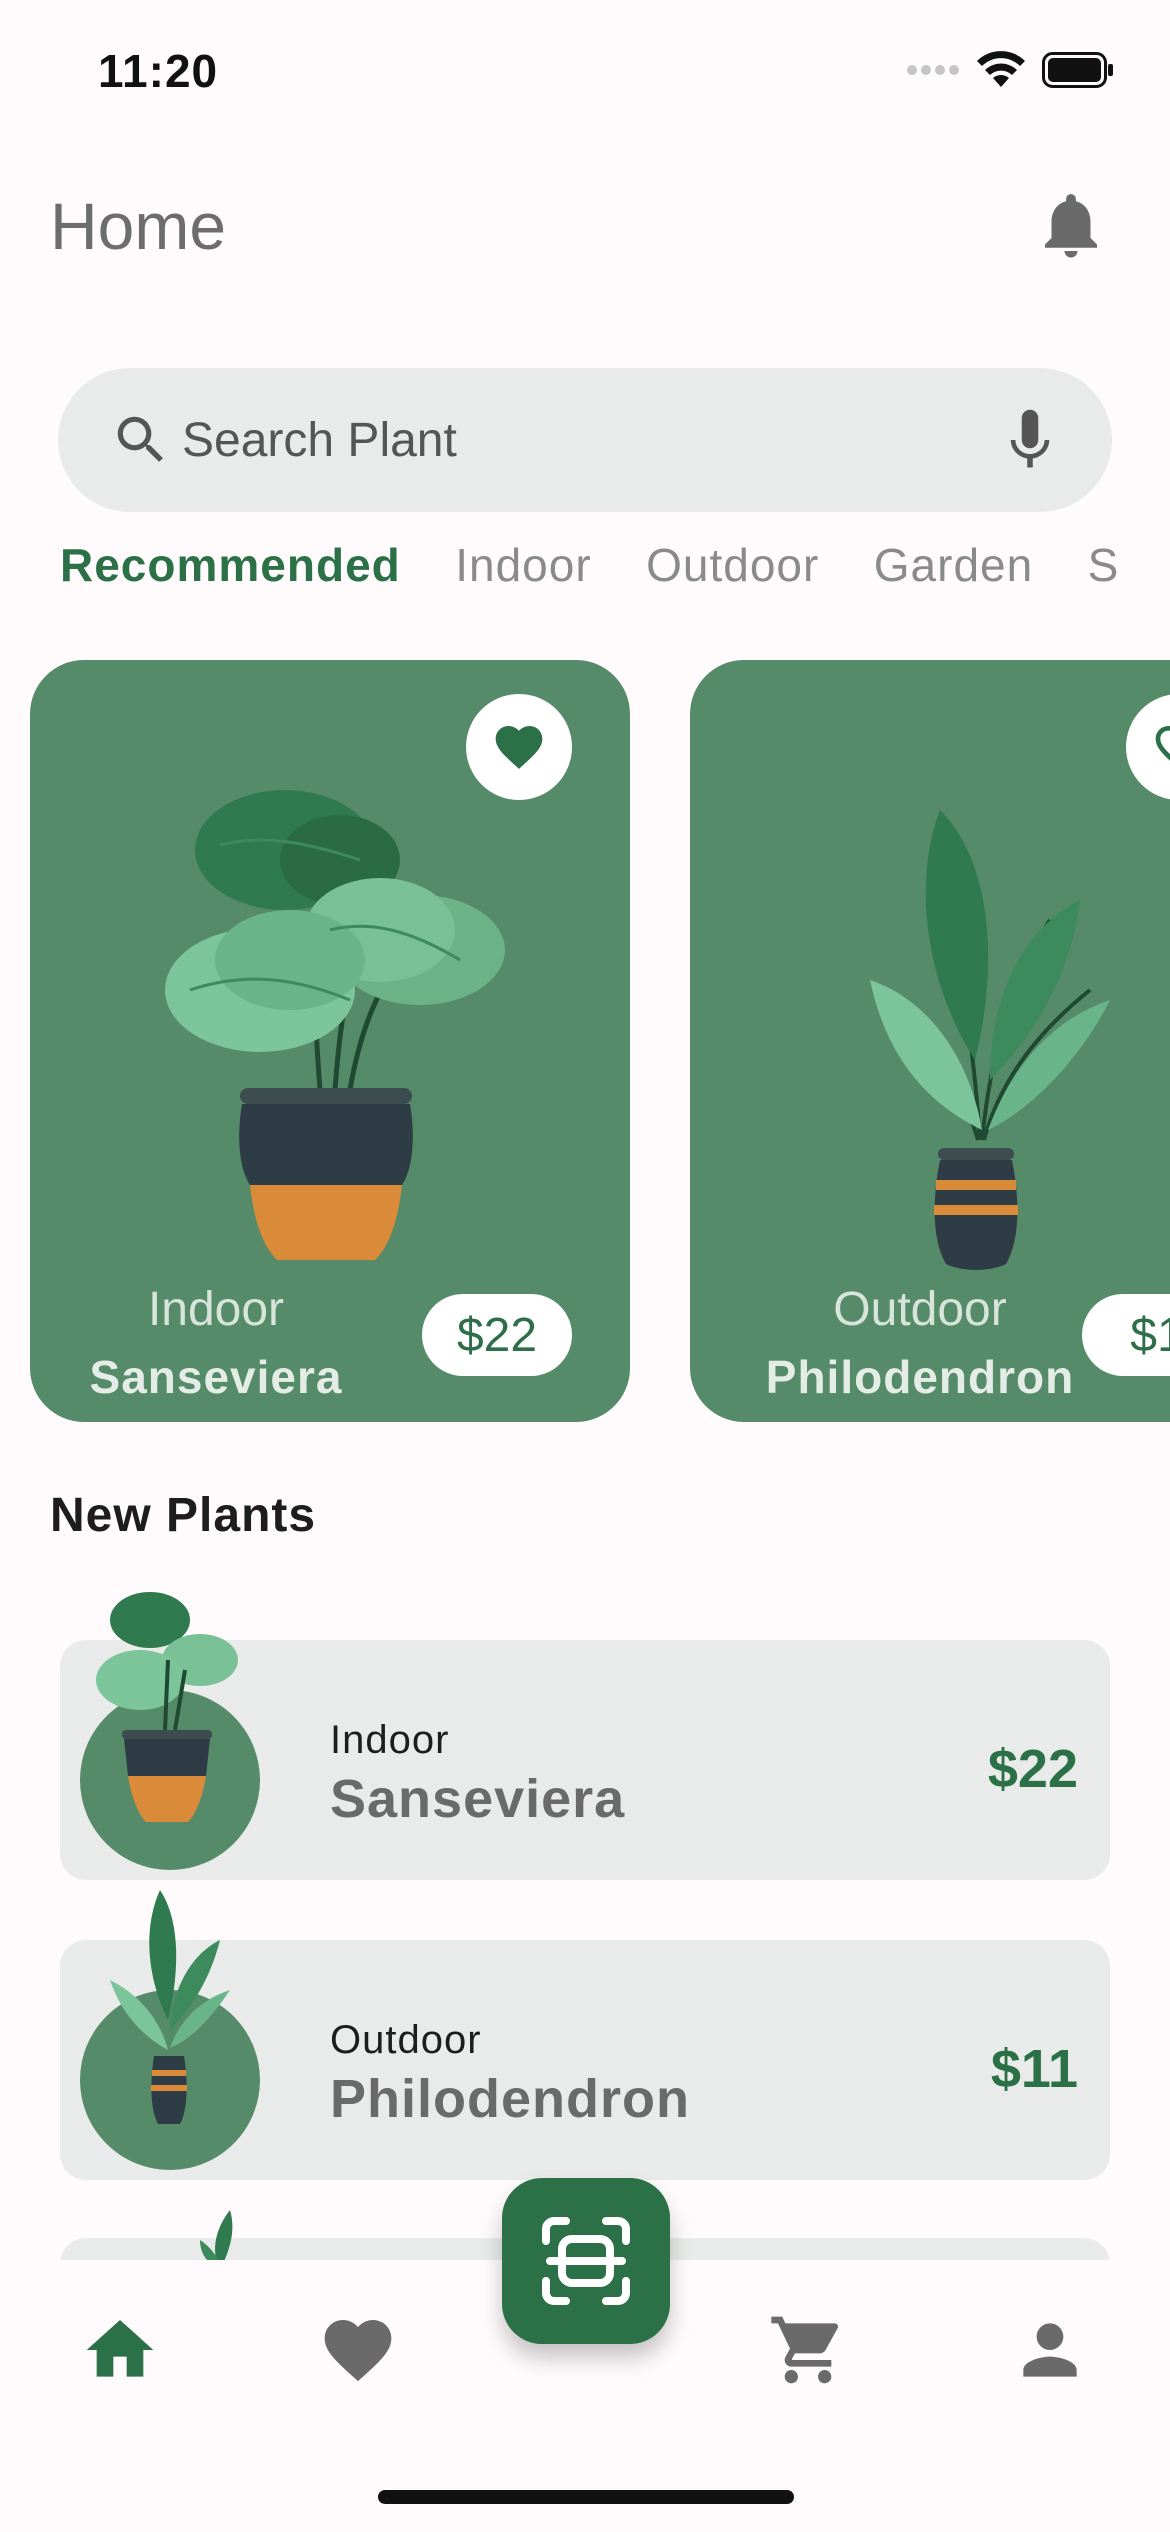 The width and height of the screenshot is (1170, 2532). Describe the element at coordinates (920, 1377) in the screenshot. I see `card-name: Philodendron` at that location.